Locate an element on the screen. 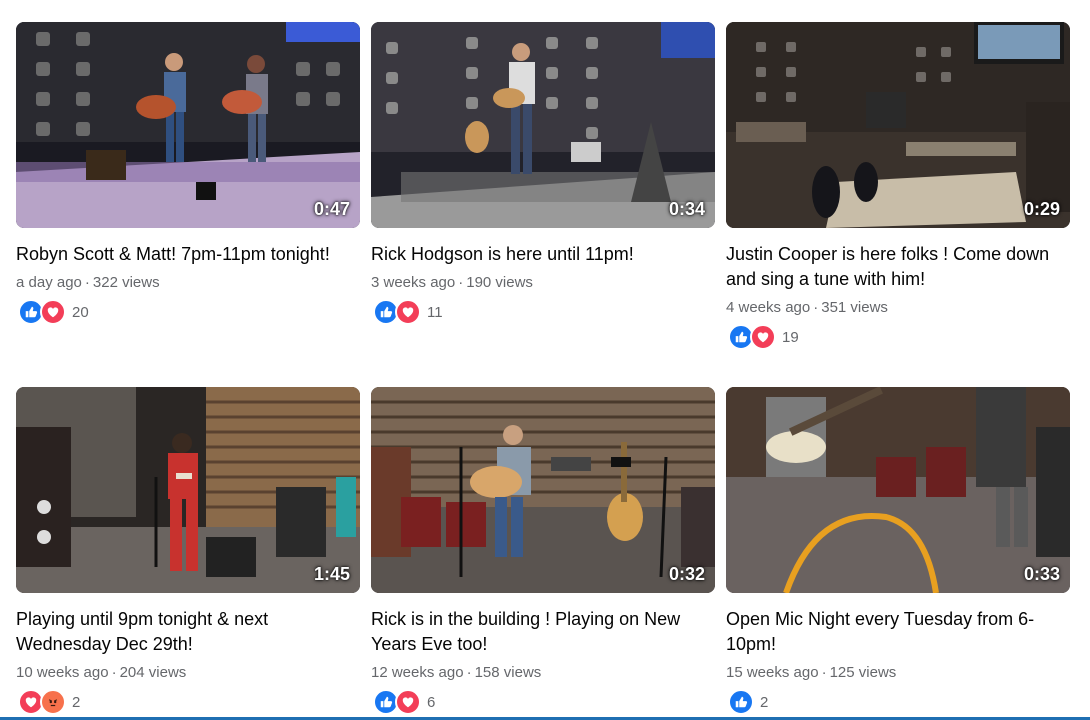  video-thumbnail: 0:47 is located at coordinates (188, 125).